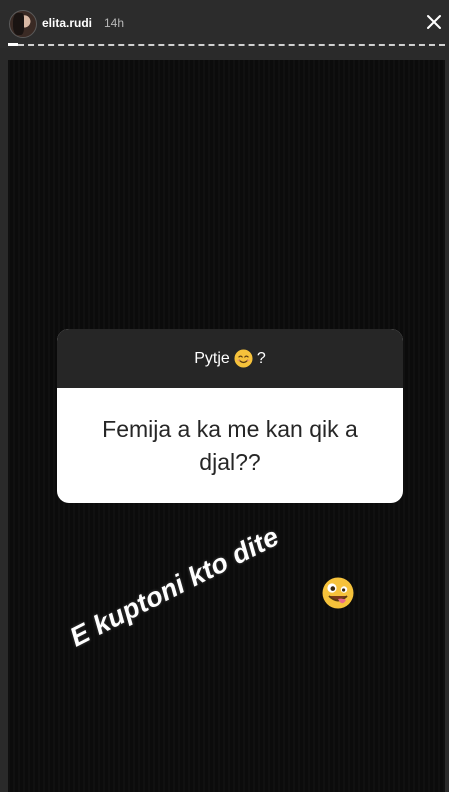 The height and width of the screenshot is (792, 449). What do you see at coordinates (13, 44) in the screenshot?
I see `story-progress-fill` at bounding box center [13, 44].